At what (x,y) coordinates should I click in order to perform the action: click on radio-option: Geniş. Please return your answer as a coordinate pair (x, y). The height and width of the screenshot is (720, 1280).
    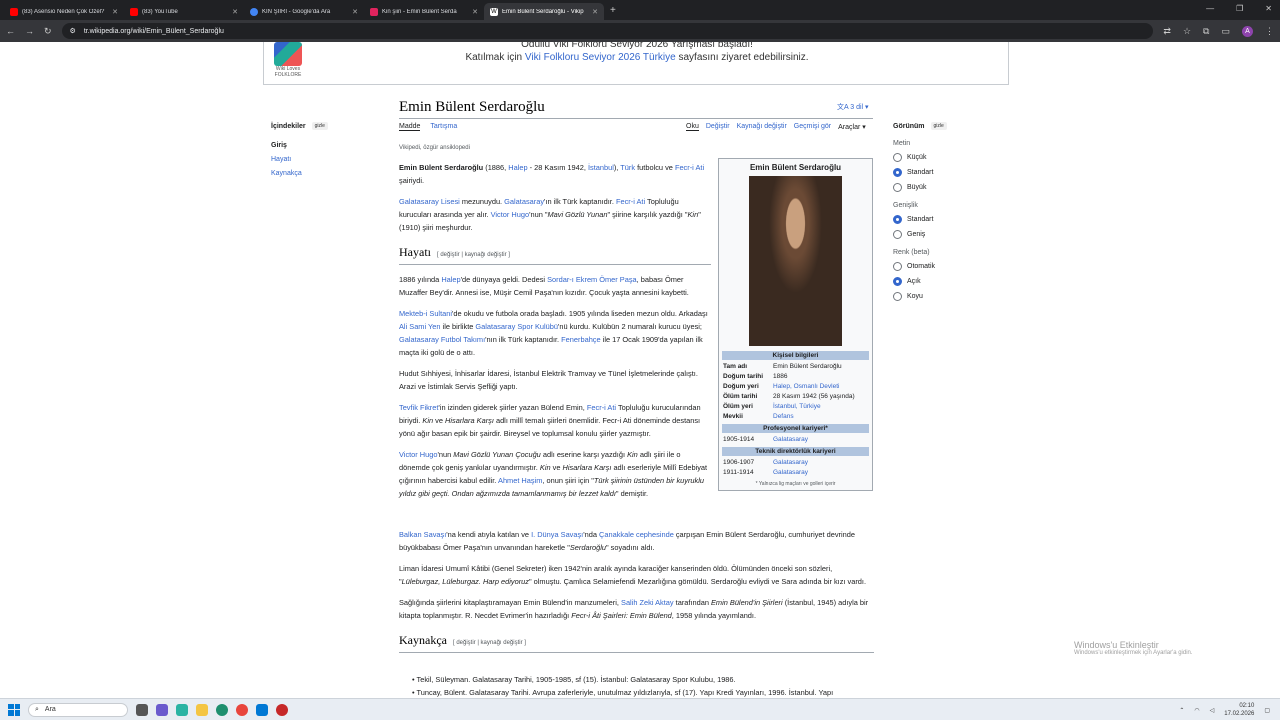
    Looking at the image, I should click on (948, 234).